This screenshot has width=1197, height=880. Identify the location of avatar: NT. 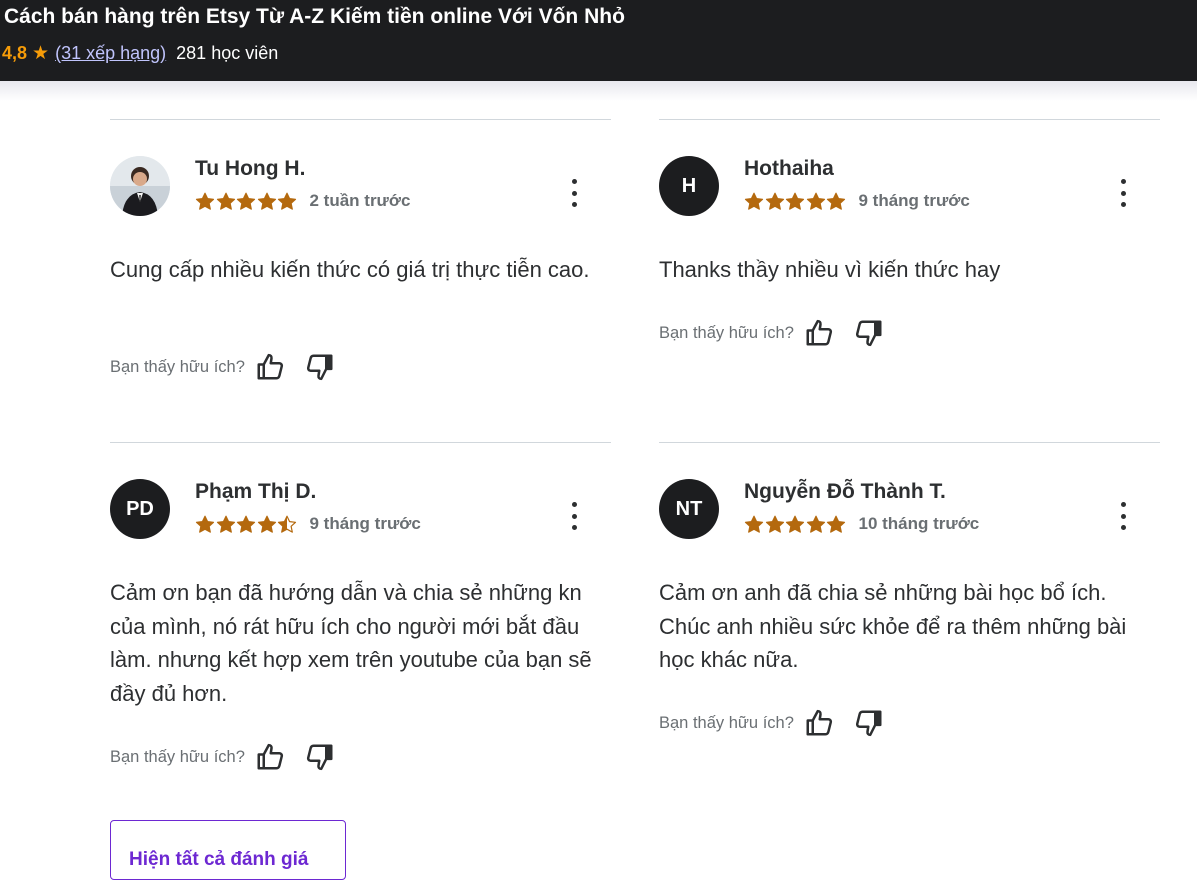
(689, 509).